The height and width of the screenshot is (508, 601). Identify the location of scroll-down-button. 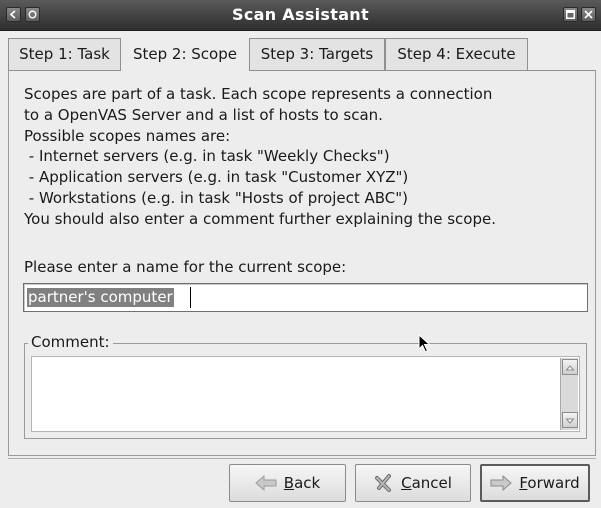
(570, 420).